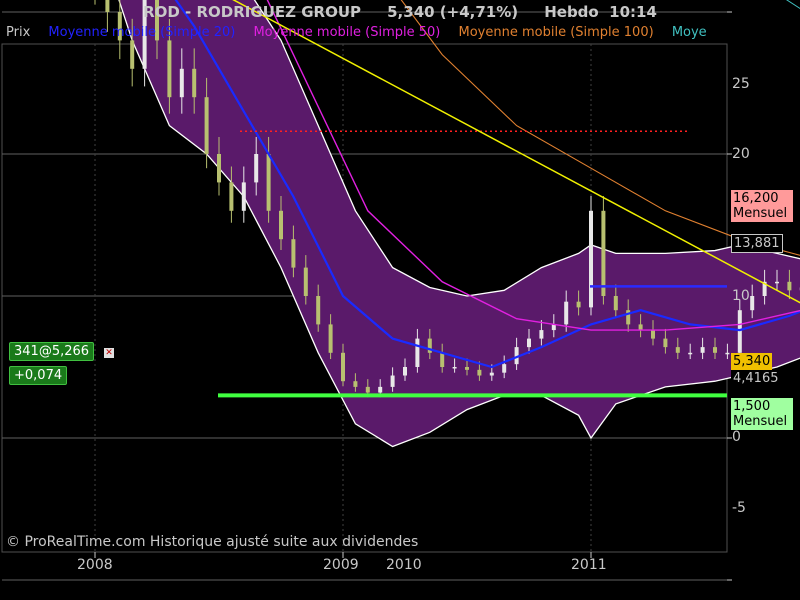 This screenshot has height=600, width=800. I want to click on x-tick-2010: 2010, so click(404, 565).